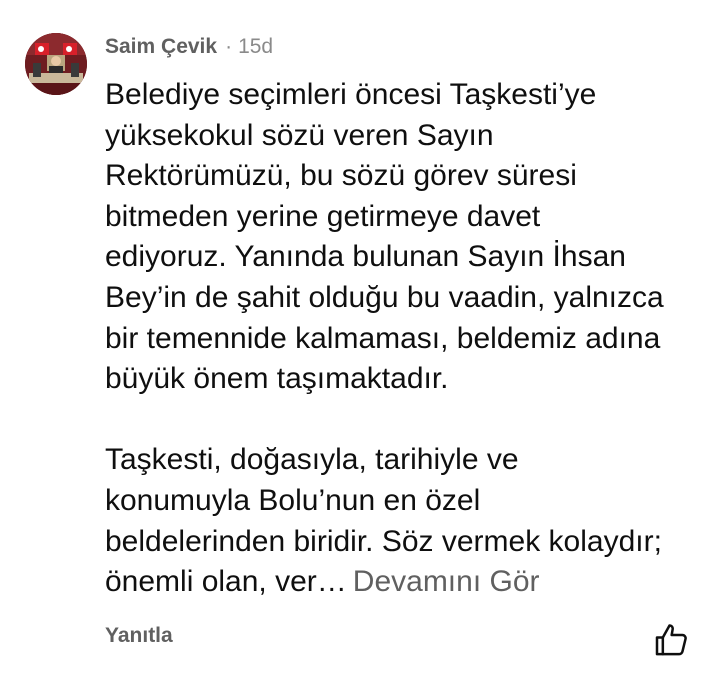 Image resolution: width=720 pixels, height=691 pixels. What do you see at coordinates (446, 581) in the screenshot?
I see `read-more-link: Devamını Gör` at bounding box center [446, 581].